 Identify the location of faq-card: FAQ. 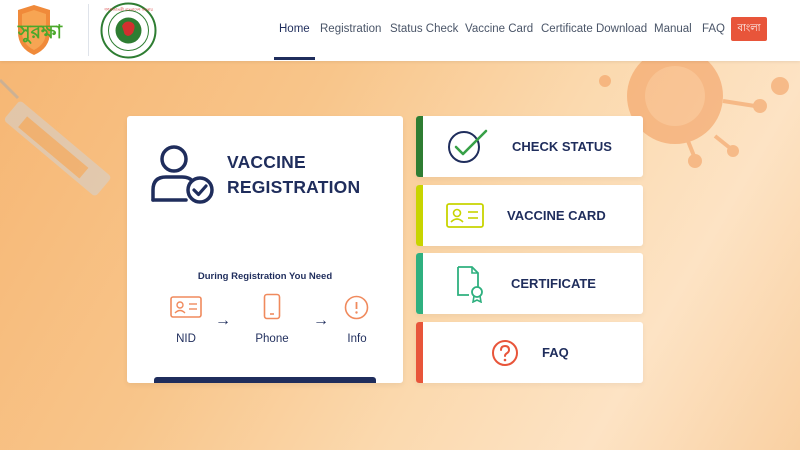
(529, 352).